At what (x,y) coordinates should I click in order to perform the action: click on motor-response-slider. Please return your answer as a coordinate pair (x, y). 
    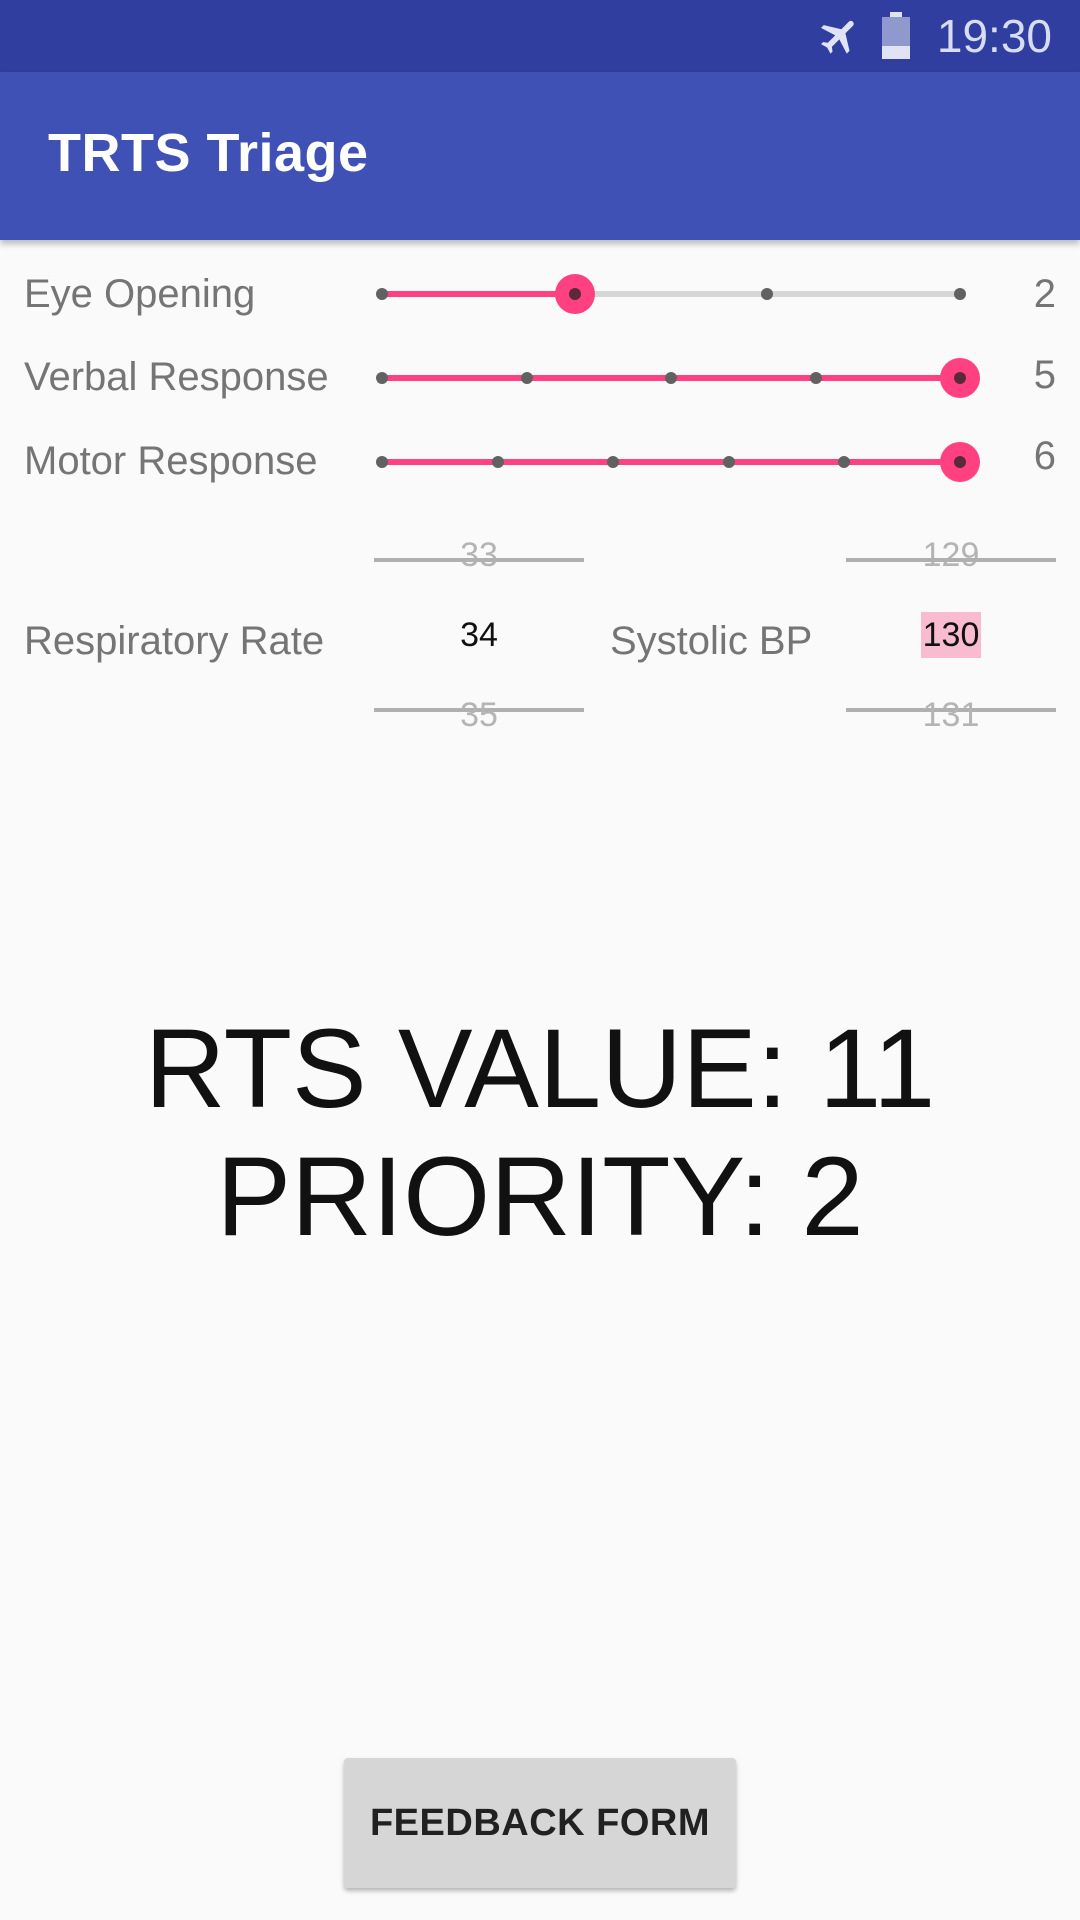
    Looking at the image, I should click on (678, 462).